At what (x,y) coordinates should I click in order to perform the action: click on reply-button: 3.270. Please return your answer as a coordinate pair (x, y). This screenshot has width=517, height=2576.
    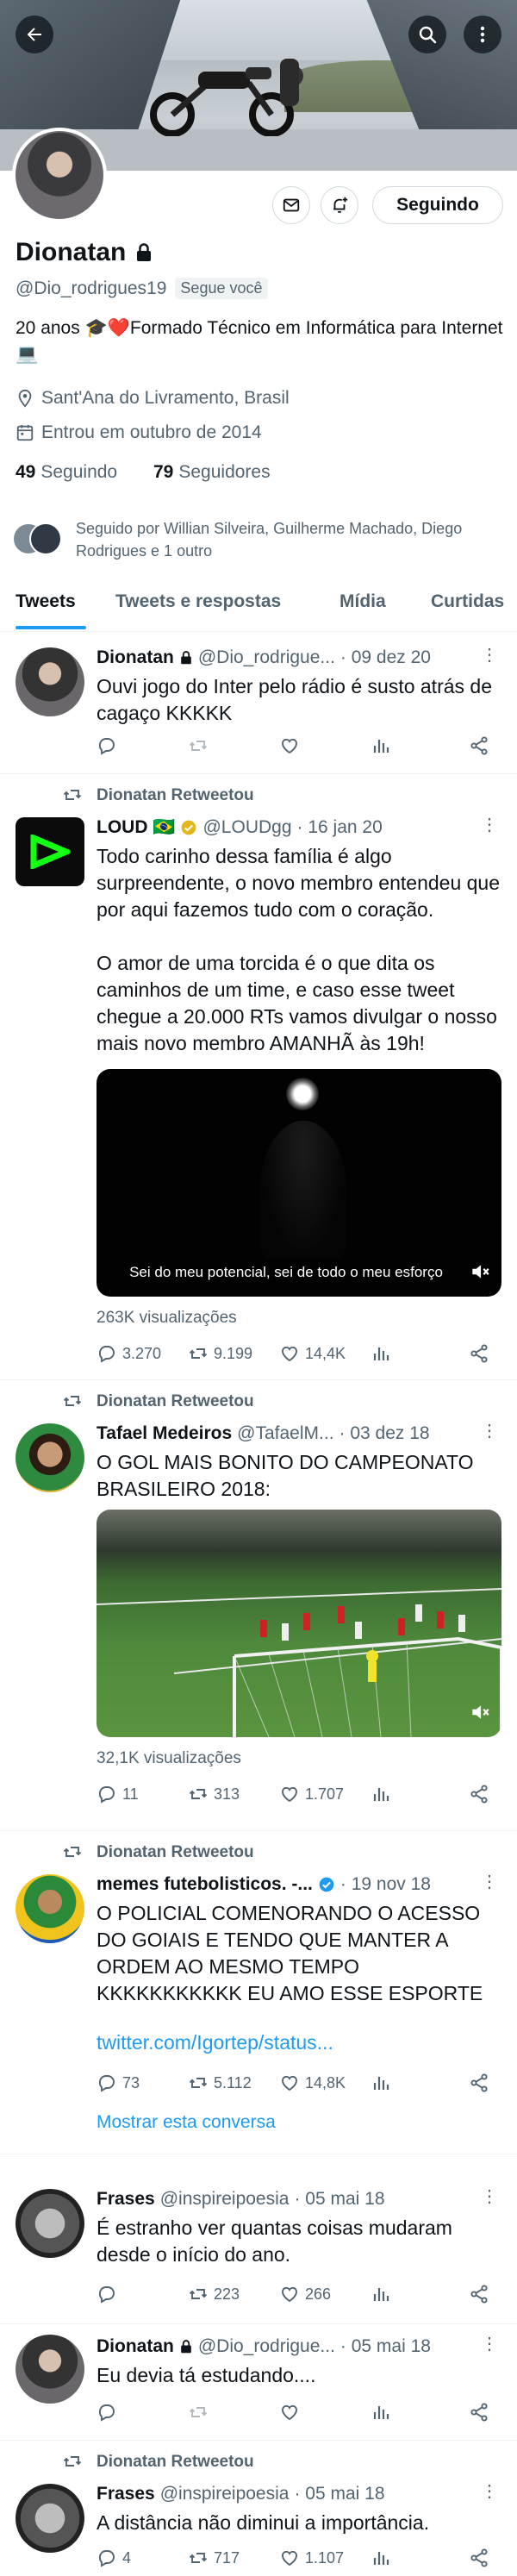
    Looking at the image, I should click on (129, 1353).